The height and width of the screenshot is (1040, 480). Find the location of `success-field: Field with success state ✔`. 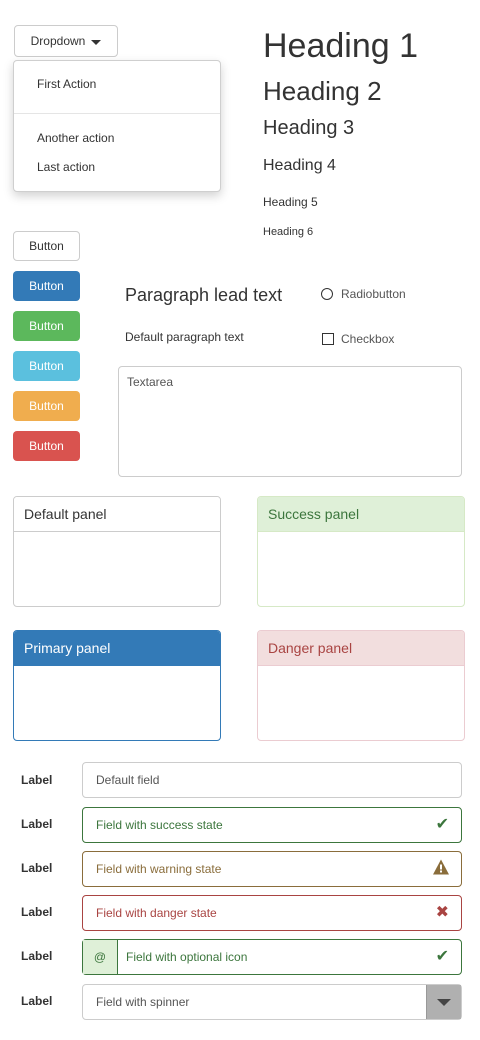

success-field: Field with success state ✔ is located at coordinates (272, 825).